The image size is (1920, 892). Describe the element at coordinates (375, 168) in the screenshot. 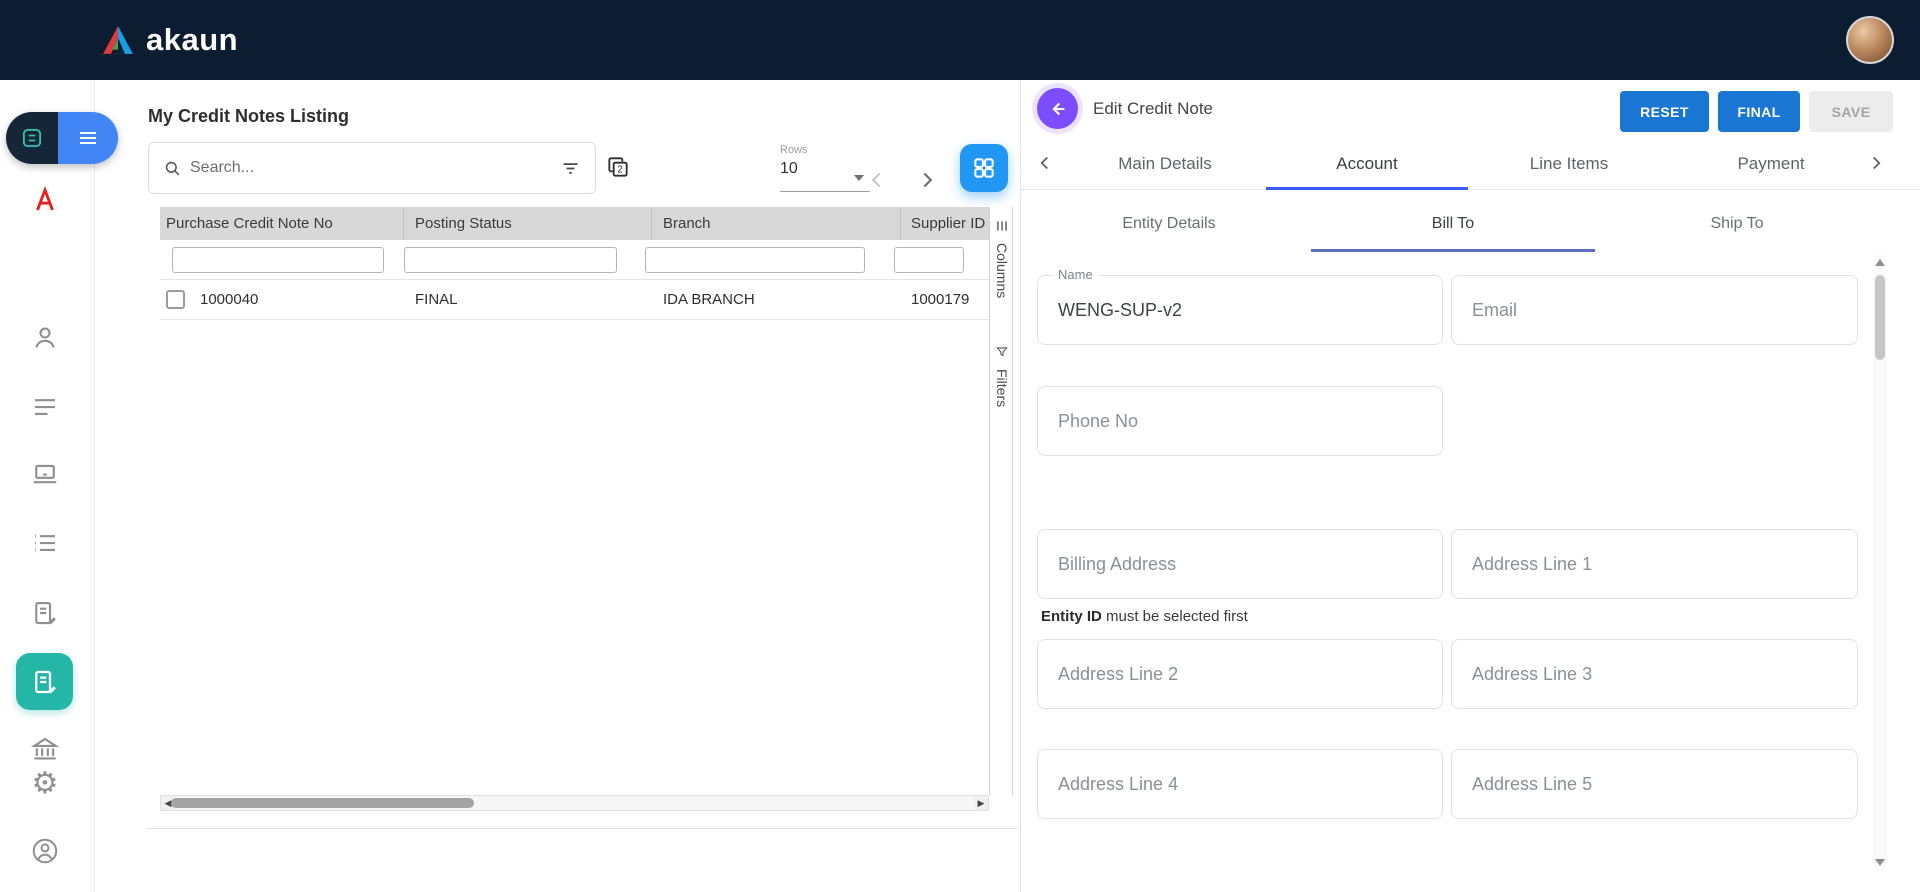

I see `search-input` at that location.